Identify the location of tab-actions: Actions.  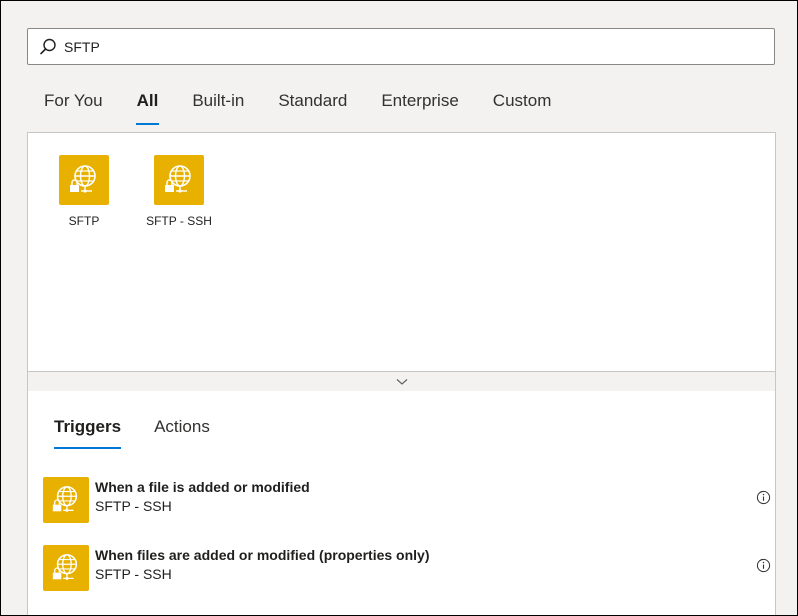
(182, 432).